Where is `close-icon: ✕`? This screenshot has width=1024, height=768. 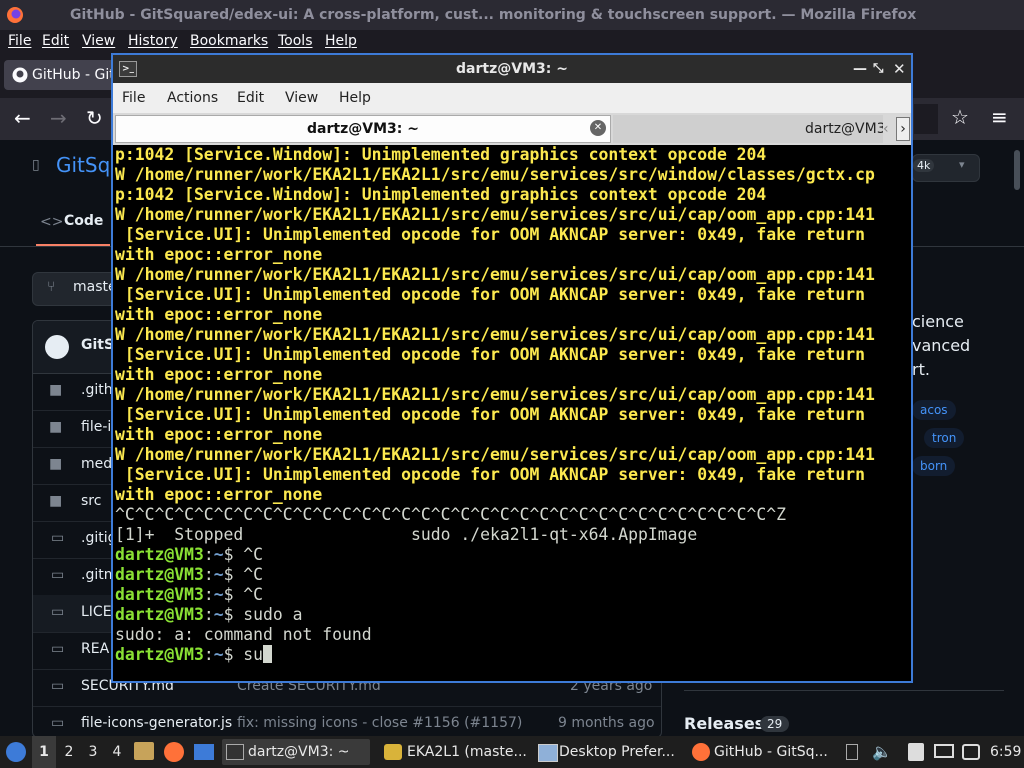
close-icon: ✕ is located at coordinates (899, 69).